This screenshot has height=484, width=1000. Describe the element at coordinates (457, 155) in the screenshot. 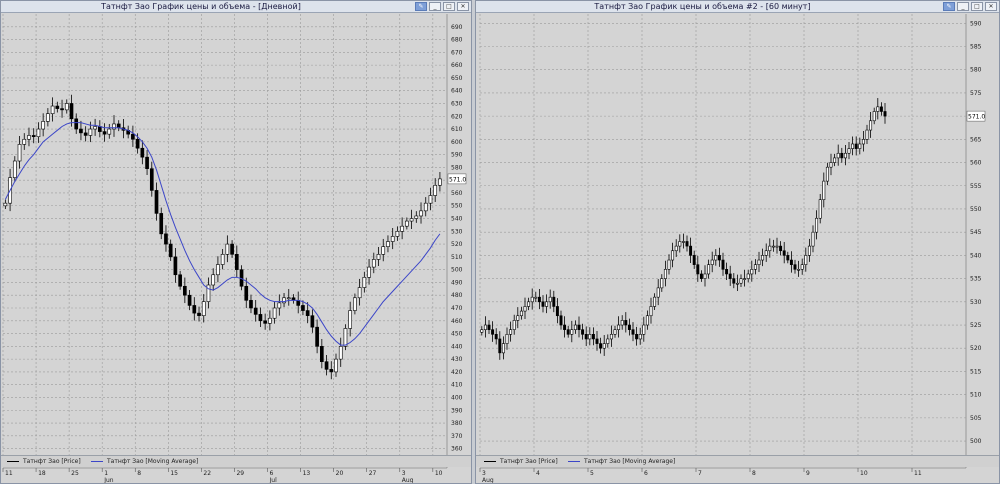

I see `y-tick-label: 590` at that location.